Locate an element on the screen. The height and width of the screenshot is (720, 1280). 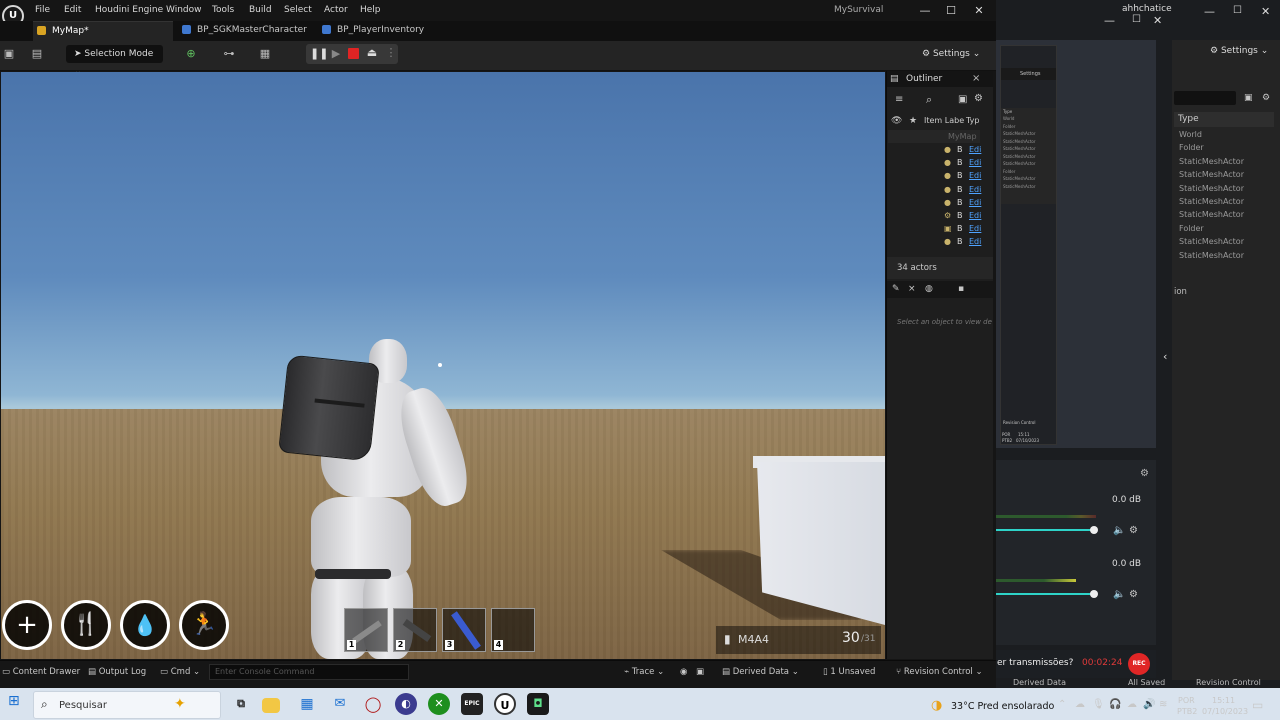
pencil-icon: ✎ is located at coordinates (896, 289).